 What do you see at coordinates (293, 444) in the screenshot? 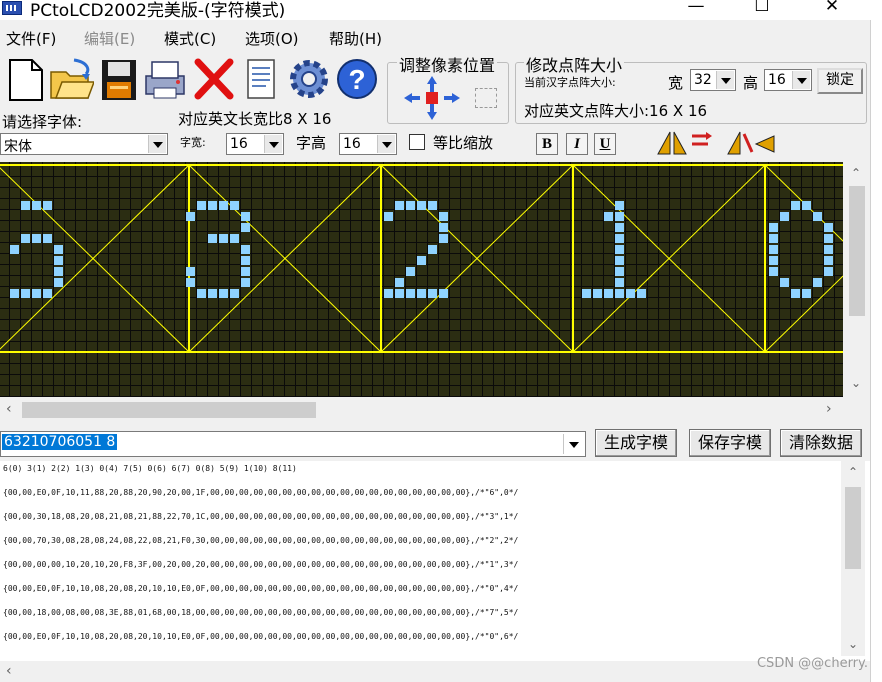
I see `text-input-combo: 63210706051 8` at bounding box center [293, 444].